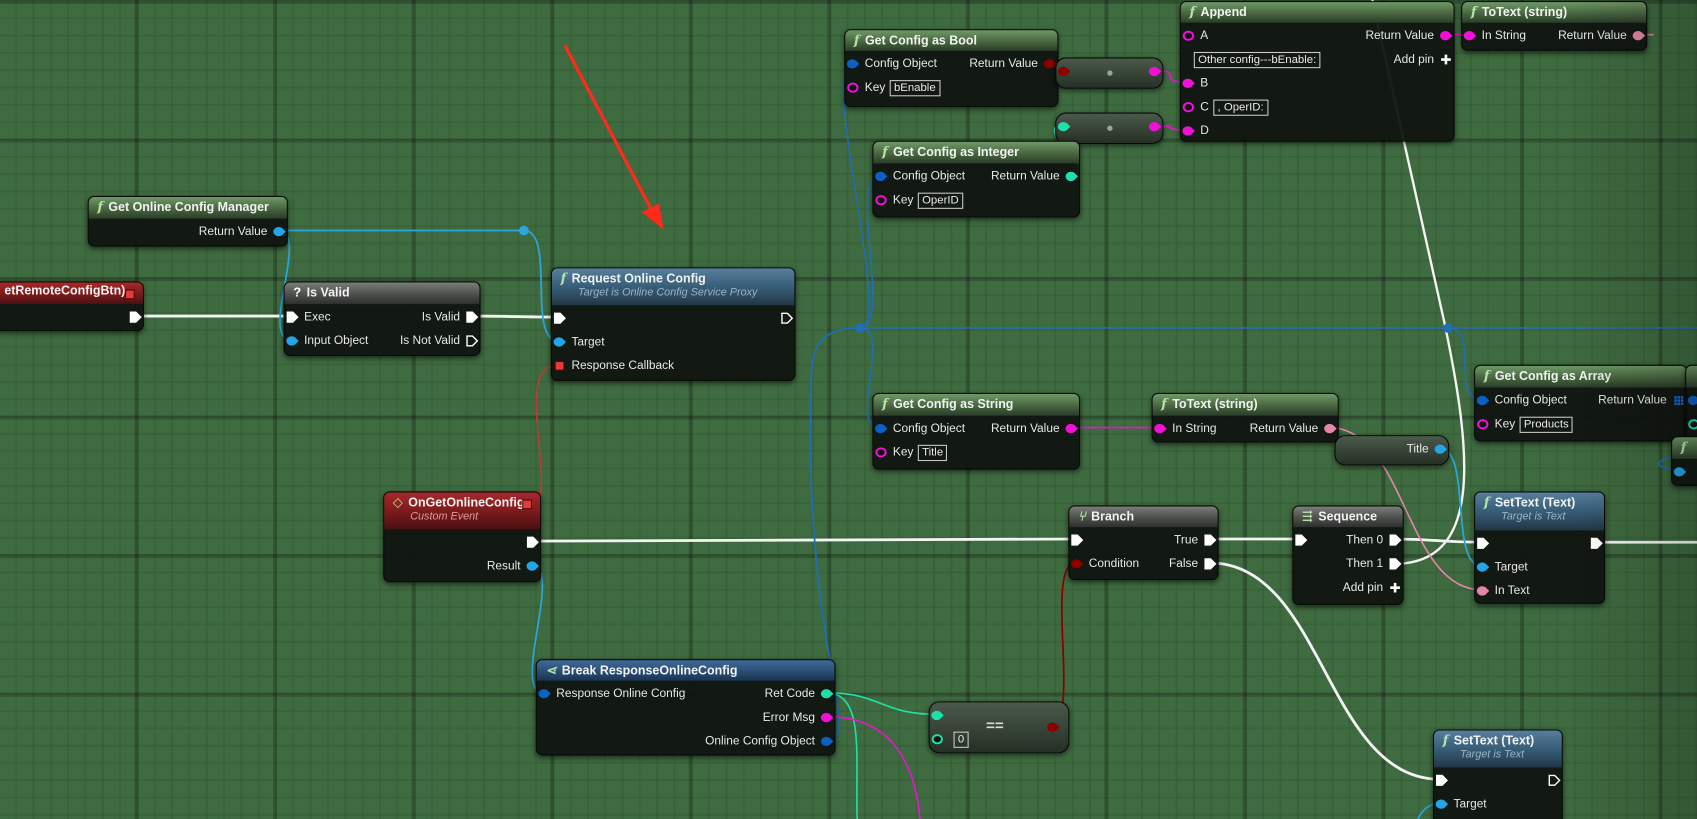  What do you see at coordinates (1245, 404) in the screenshot?
I see `node-header: f ToText (string)` at bounding box center [1245, 404].